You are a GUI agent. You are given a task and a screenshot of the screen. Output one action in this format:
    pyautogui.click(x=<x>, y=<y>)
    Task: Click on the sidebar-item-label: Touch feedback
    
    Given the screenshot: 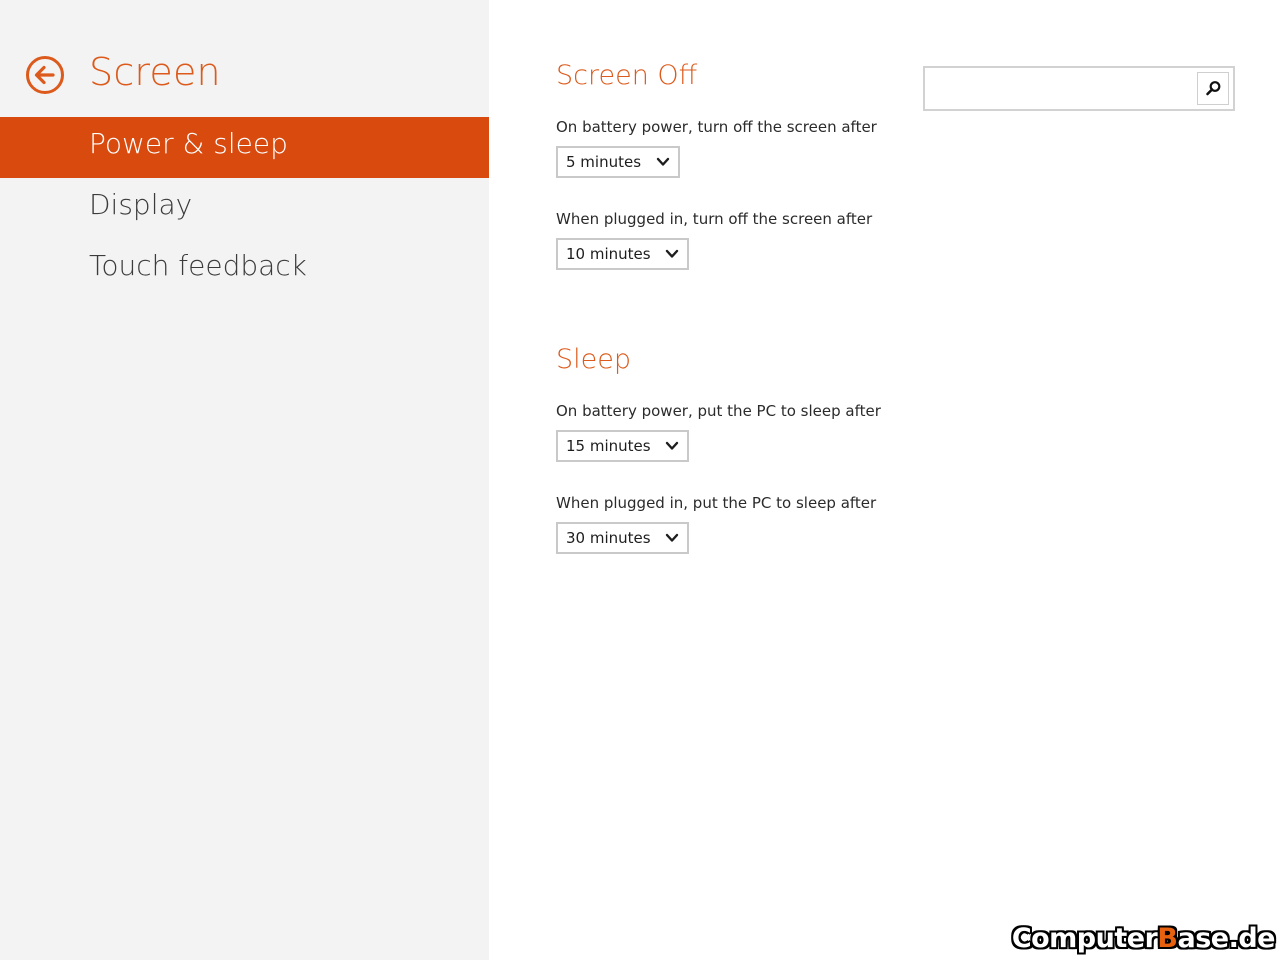 What is the action you would take?
    pyautogui.click(x=198, y=265)
    